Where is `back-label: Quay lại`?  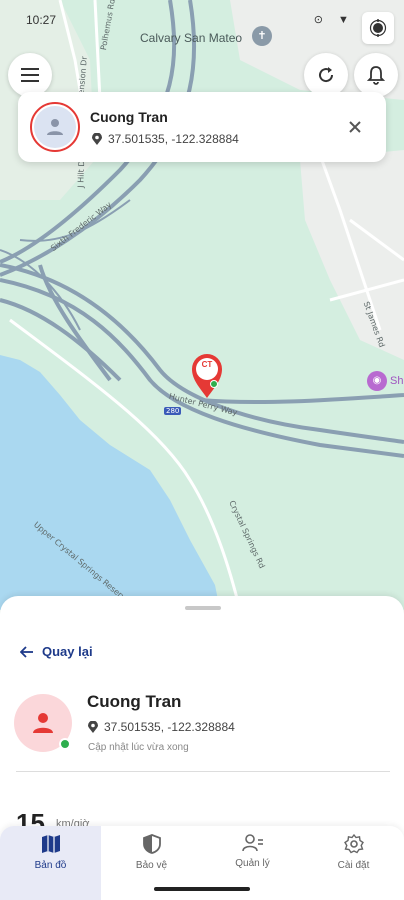 back-label: Quay lại is located at coordinates (67, 651).